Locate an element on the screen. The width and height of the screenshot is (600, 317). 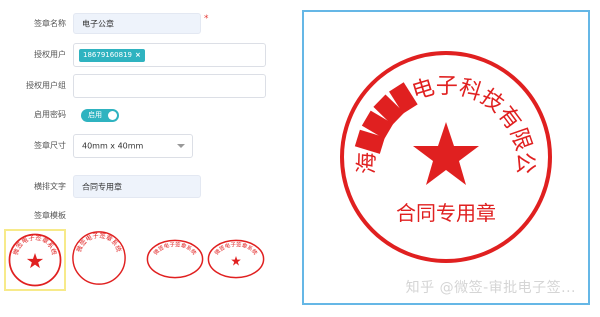
chevron-down-icon is located at coordinates (181, 146).